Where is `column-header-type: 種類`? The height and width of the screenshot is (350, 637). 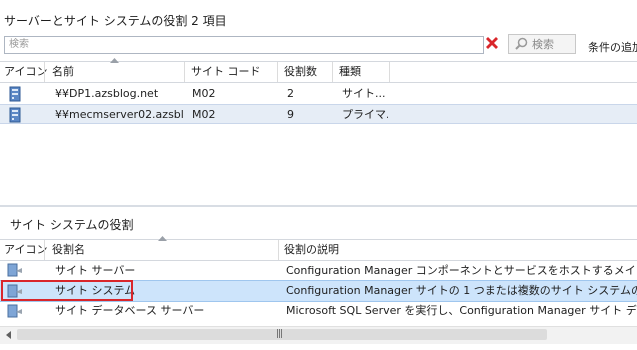
column-header-type: 種類 is located at coordinates (350, 72).